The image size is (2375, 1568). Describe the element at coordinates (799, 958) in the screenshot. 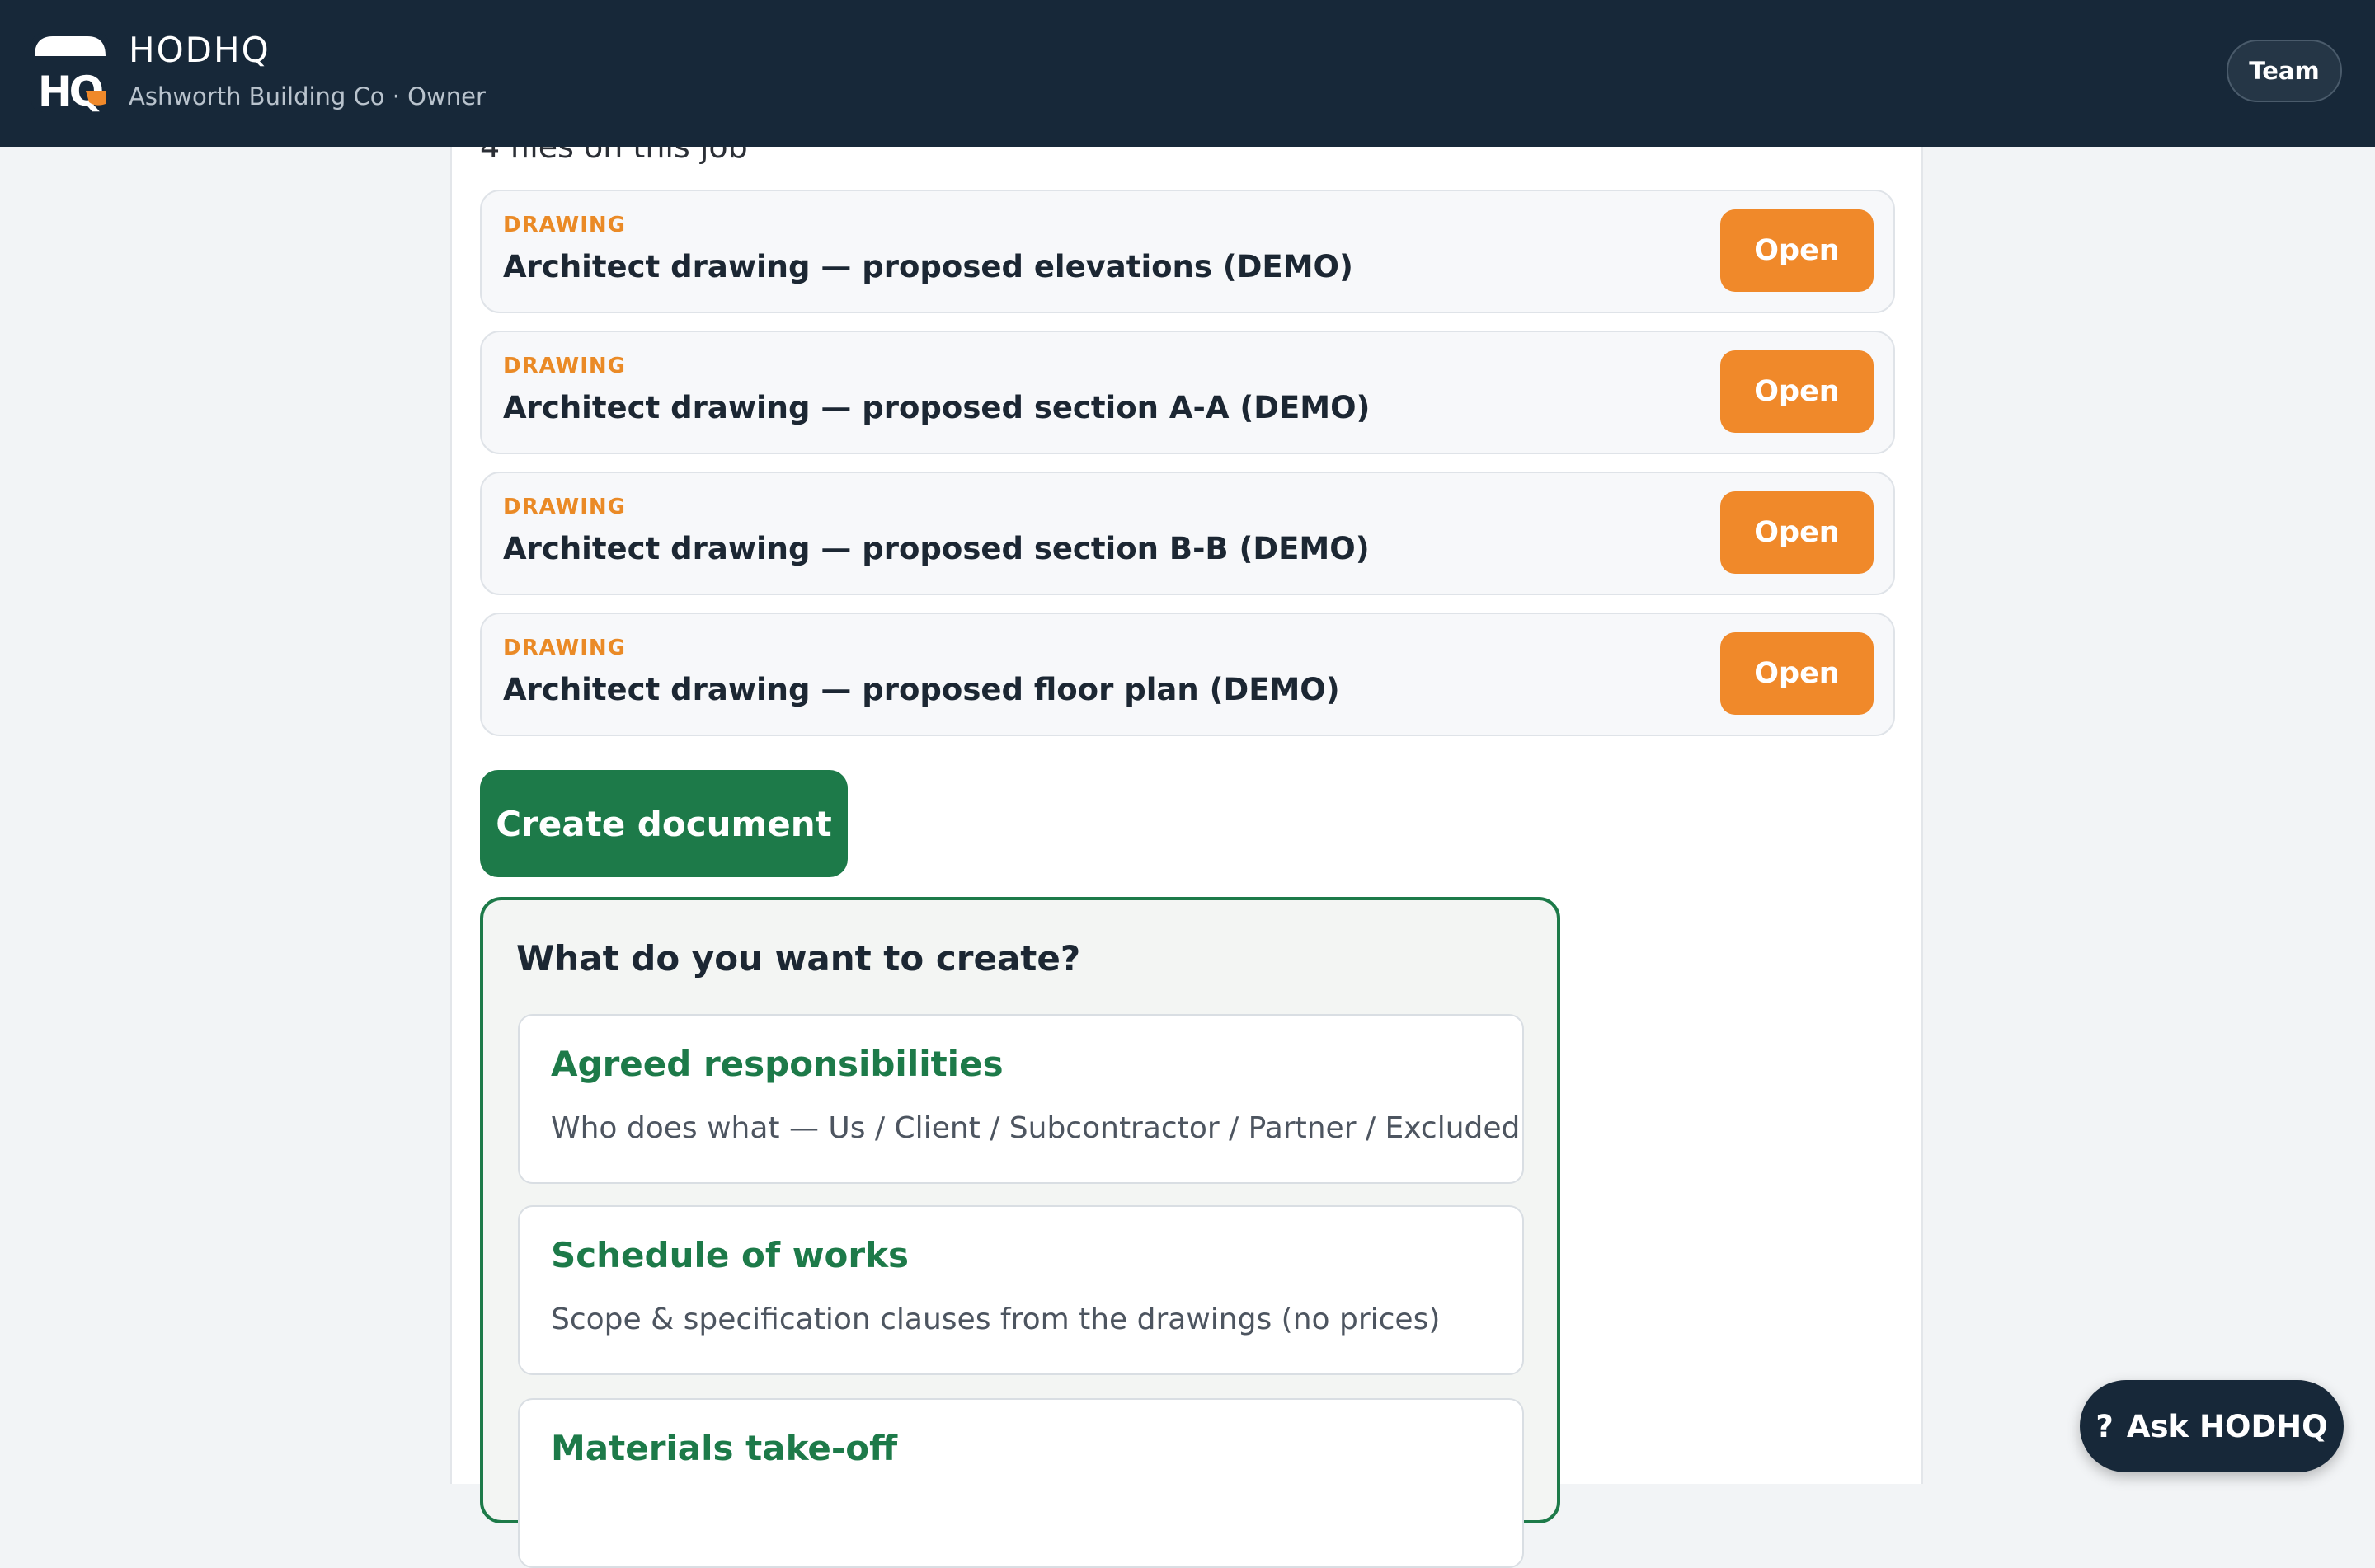

I see `panel-title: What do you want to create?` at that location.